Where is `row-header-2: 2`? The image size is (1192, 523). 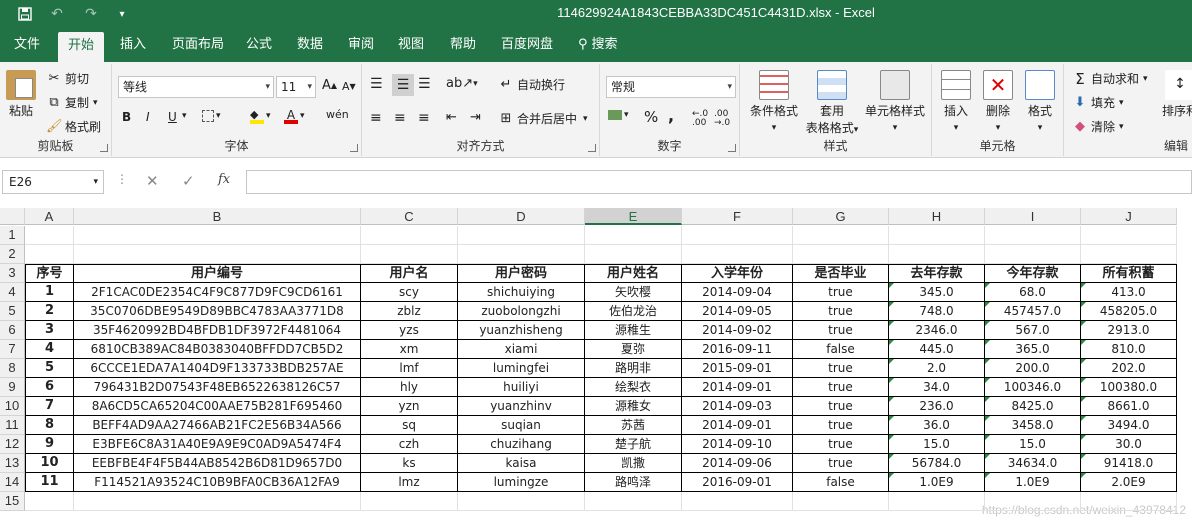
row-header-2: 2 is located at coordinates (12, 254).